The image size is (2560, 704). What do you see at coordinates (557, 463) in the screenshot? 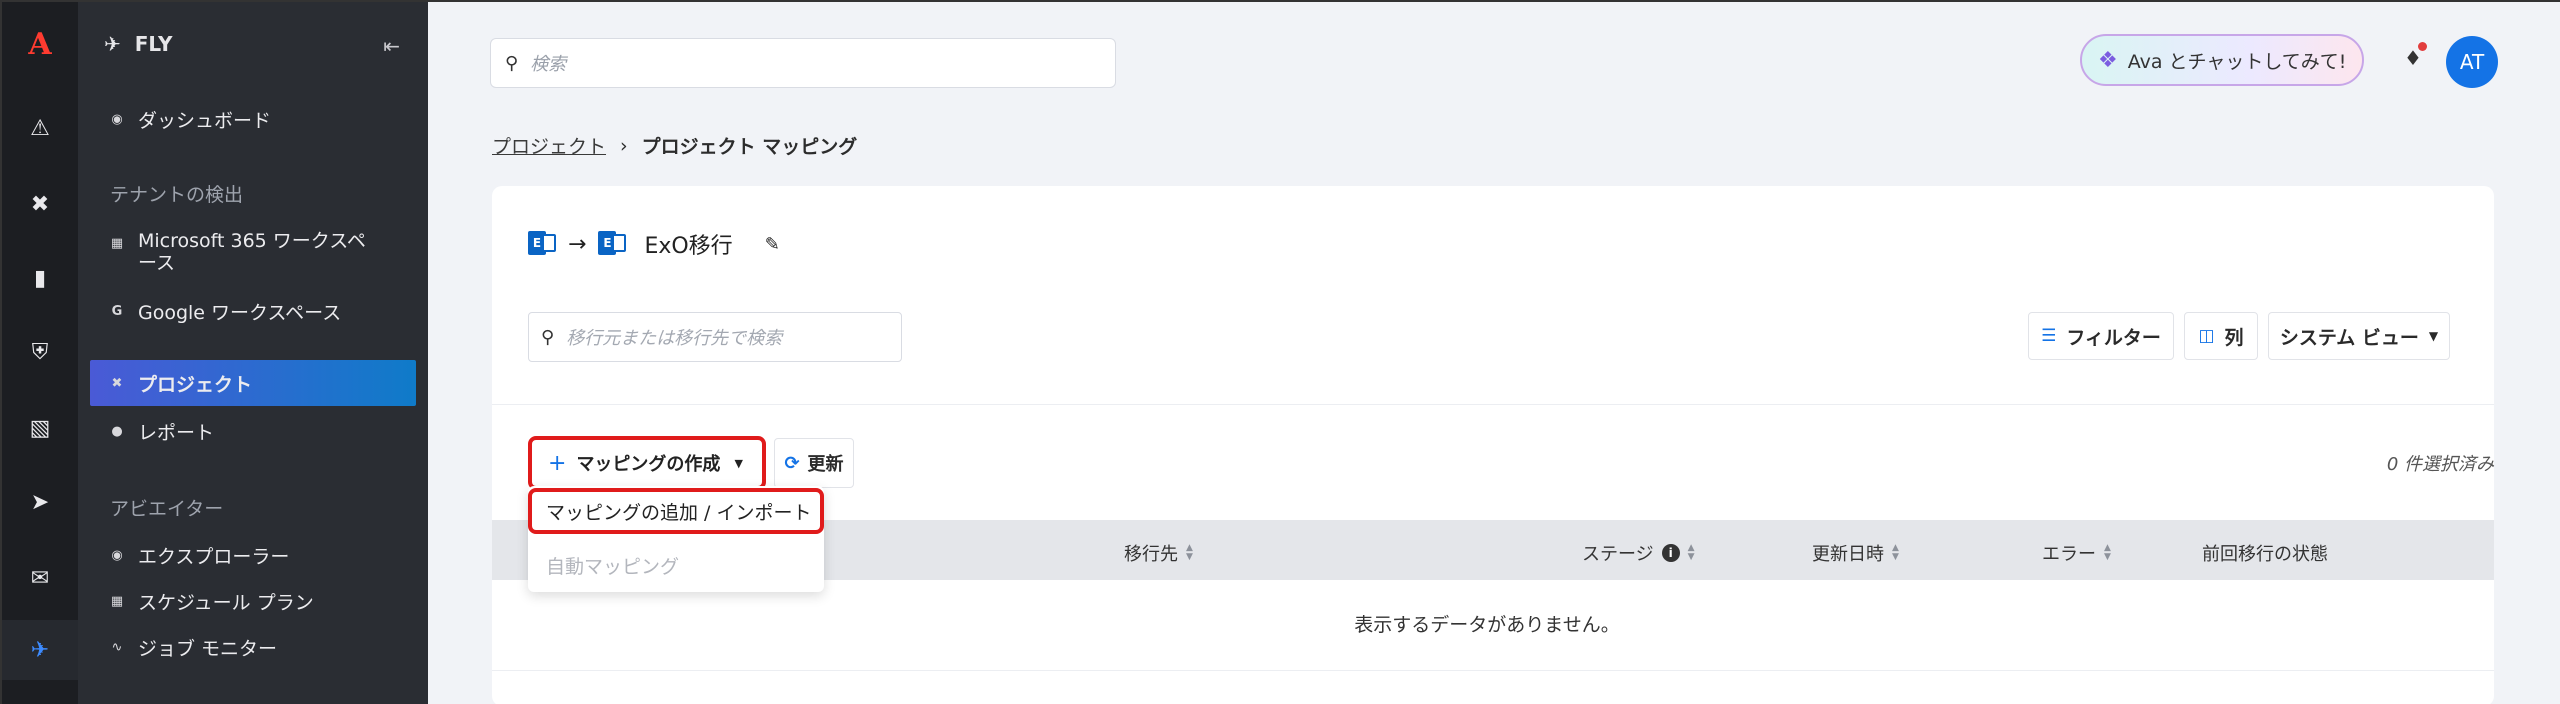
I see `plus-icon: +` at bounding box center [557, 463].